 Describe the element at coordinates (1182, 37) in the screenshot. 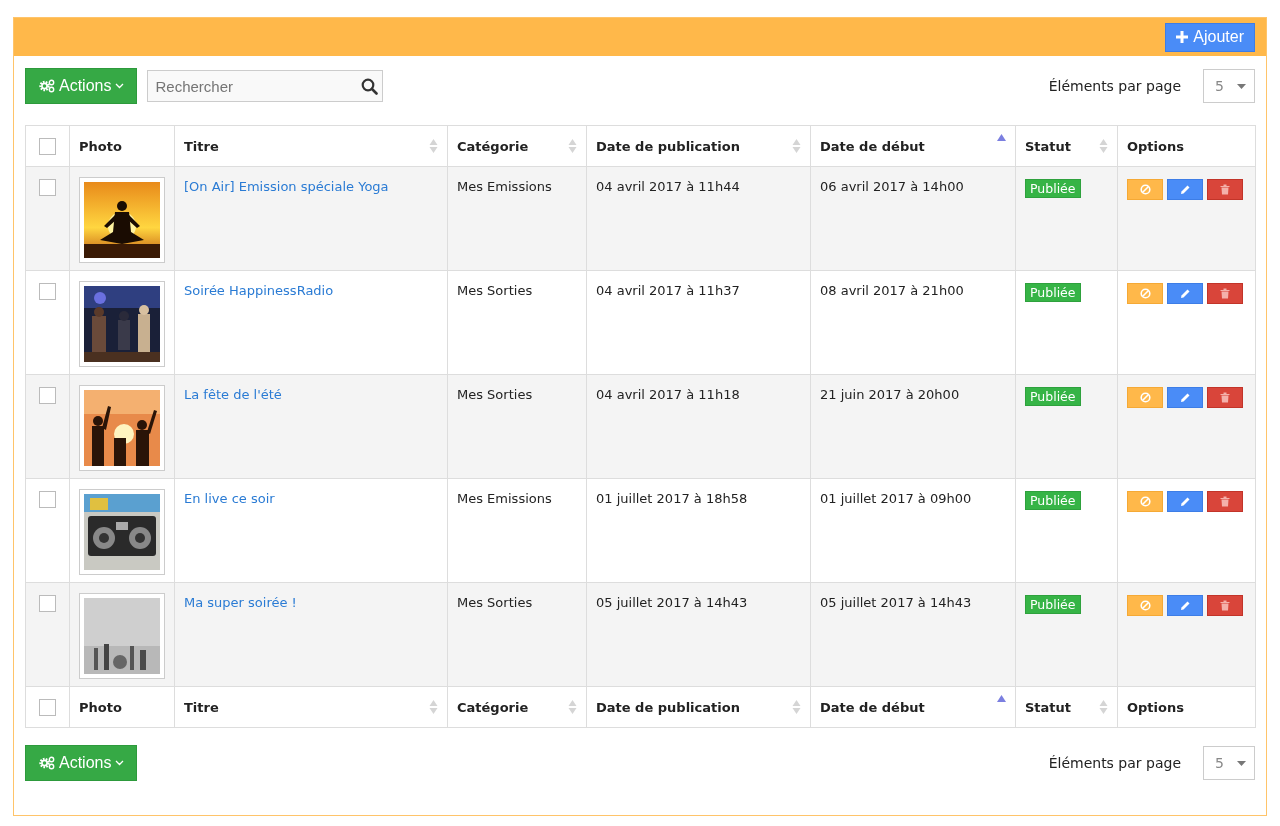

I see `plus-icon` at that location.